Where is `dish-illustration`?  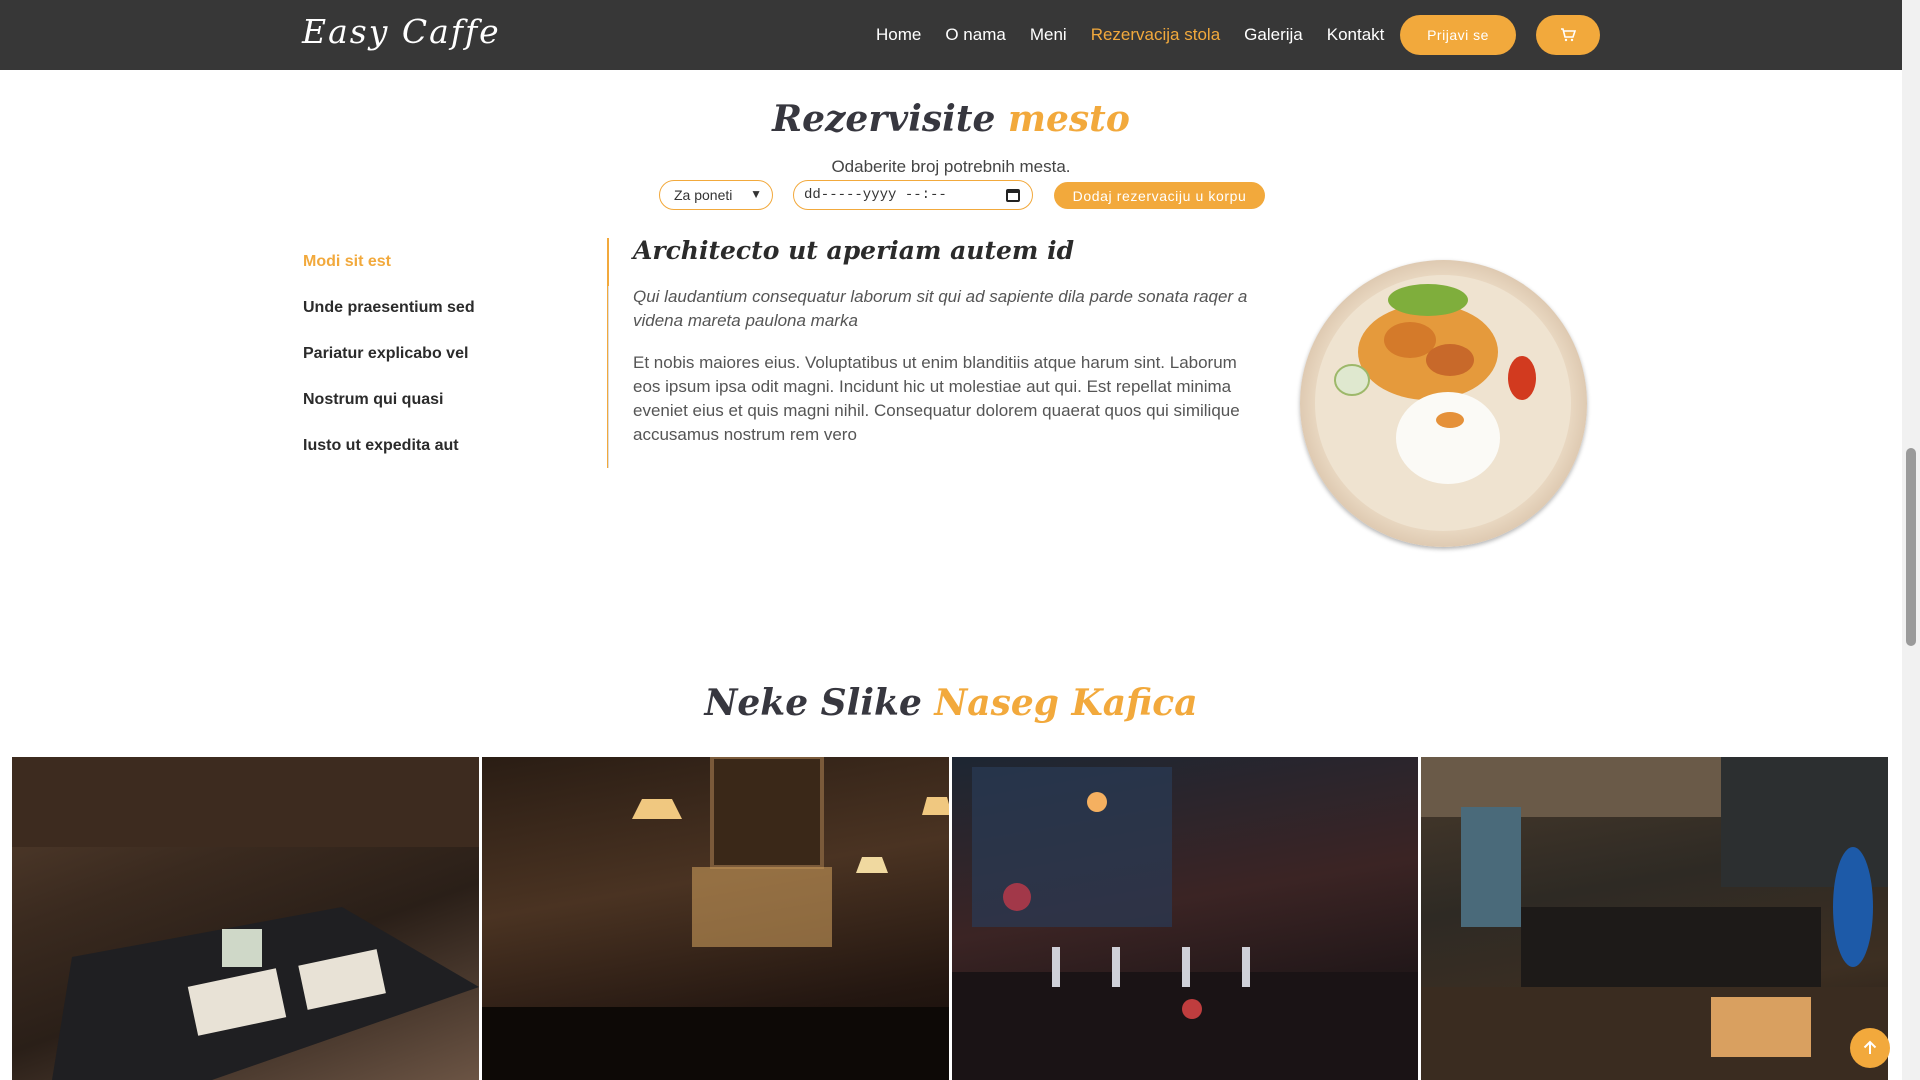 dish-illustration is located at coordinates (1443, 403).